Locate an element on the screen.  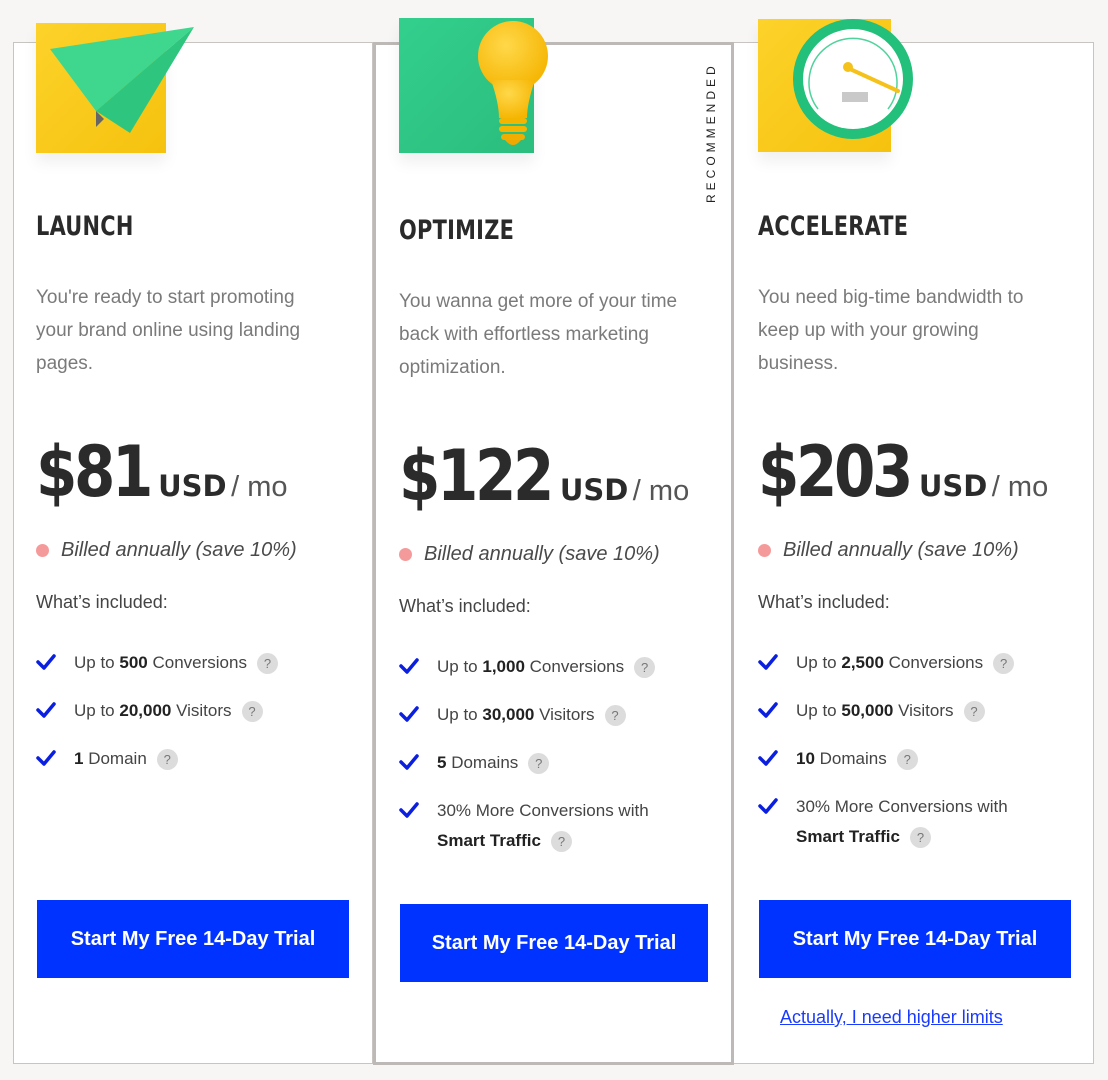
price-amount: $122 is located at coordinates (476, 476).